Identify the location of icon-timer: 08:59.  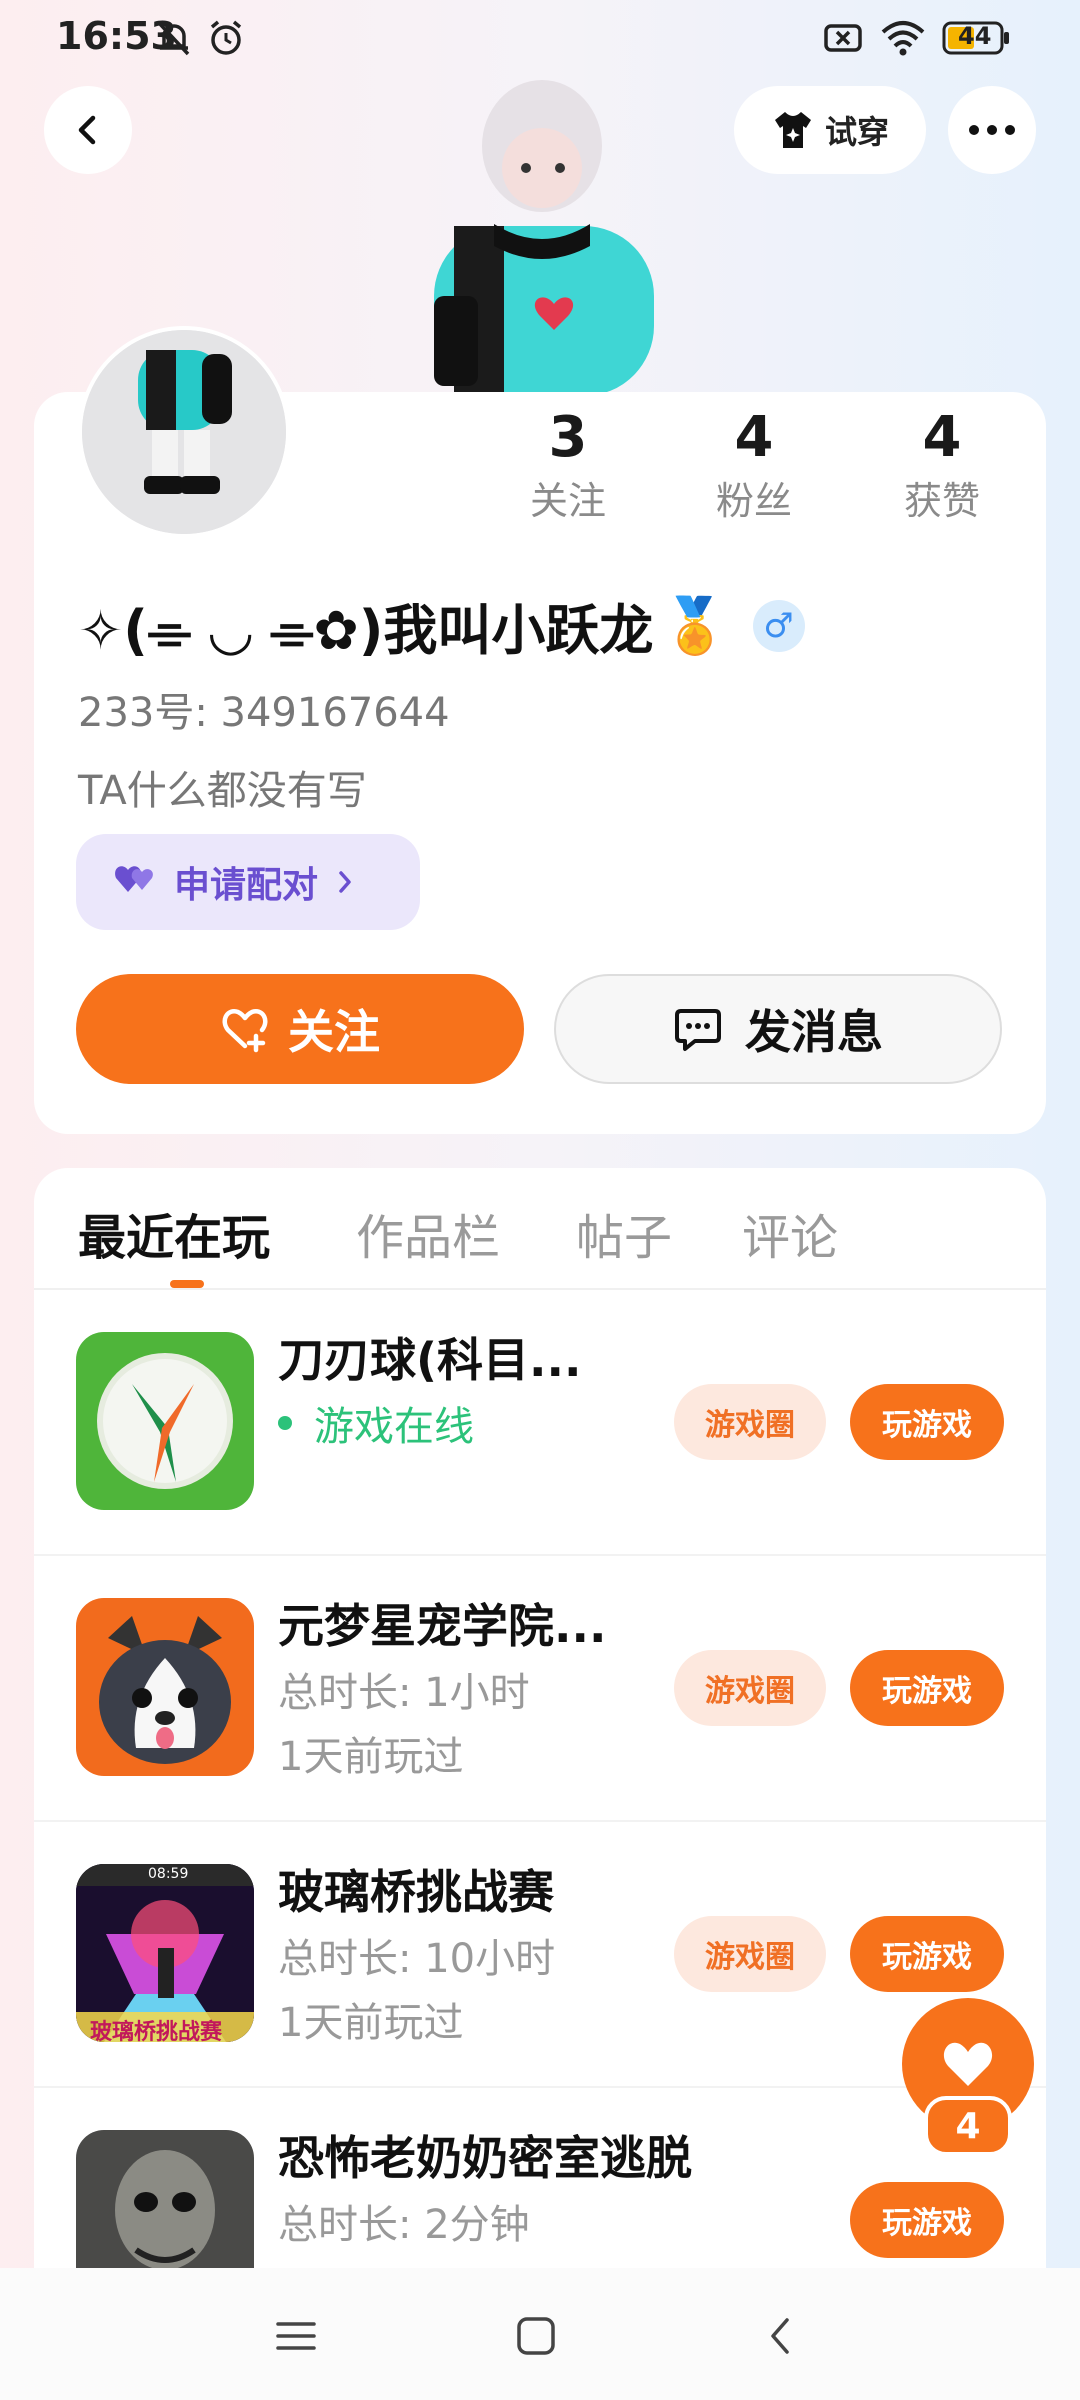
(168, 1874).